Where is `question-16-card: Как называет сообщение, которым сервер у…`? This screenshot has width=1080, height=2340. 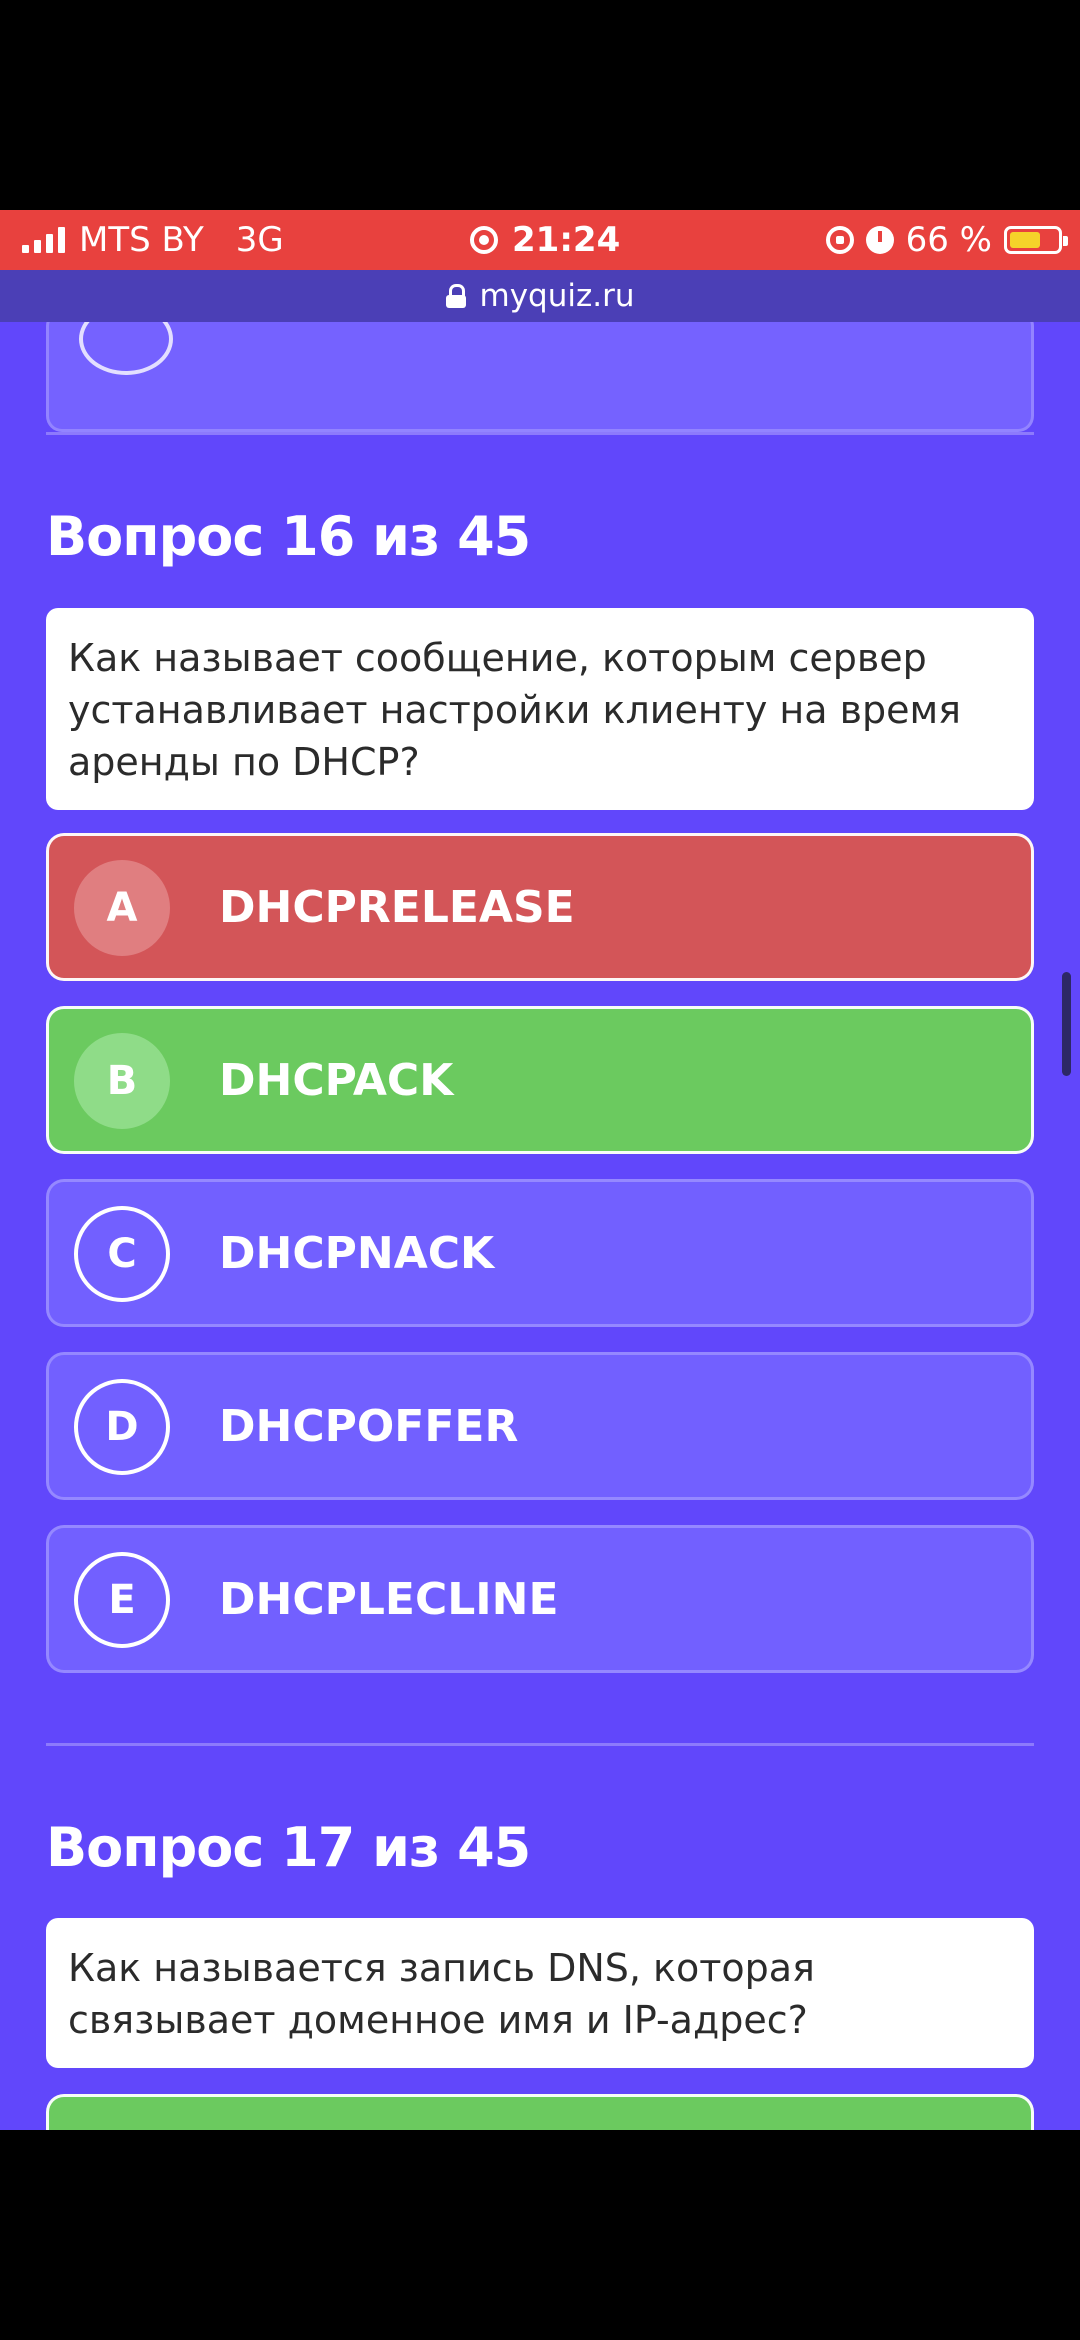
question-16-card: Как называет сообщение, которым сервер у… is located at coordinates (540, 709).